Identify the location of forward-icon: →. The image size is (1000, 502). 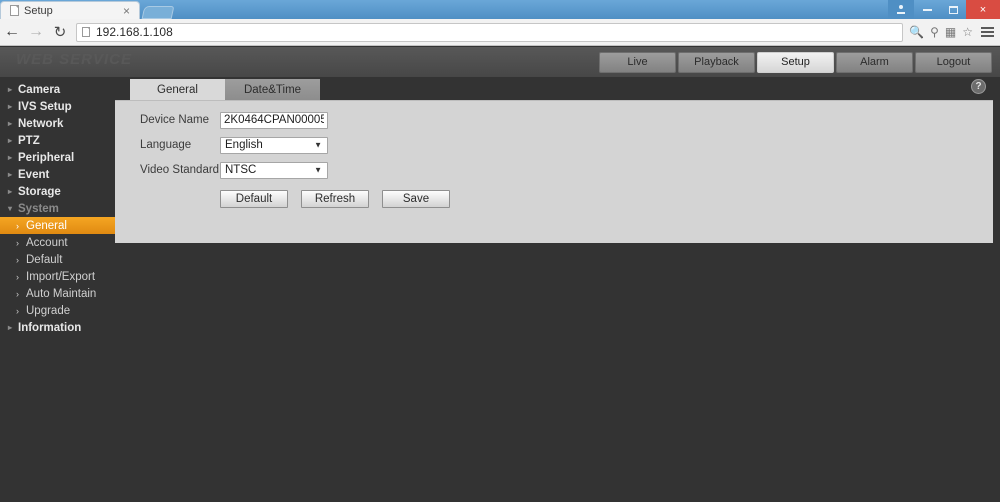
(36, 32).